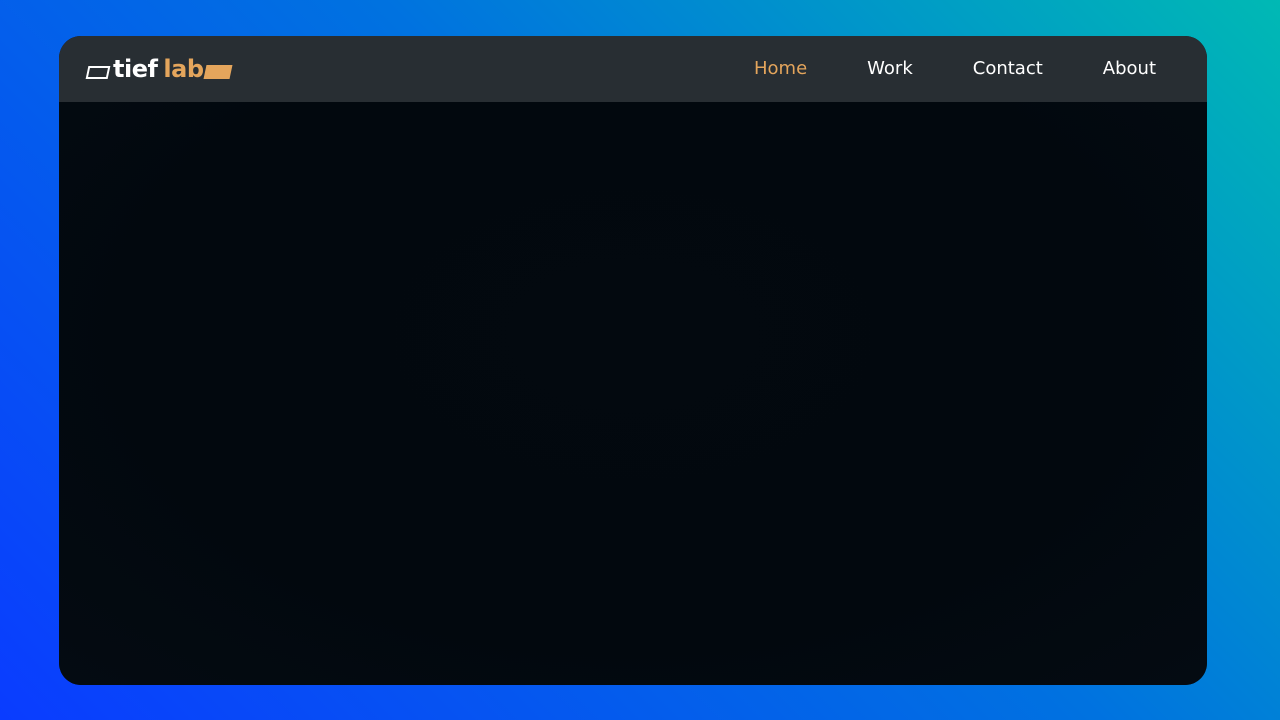 The image size is (1280, 720). Describe the element at coordinates (955, 69) in the screenshot. I see `main-nav: Home Work Contact About` at that location.